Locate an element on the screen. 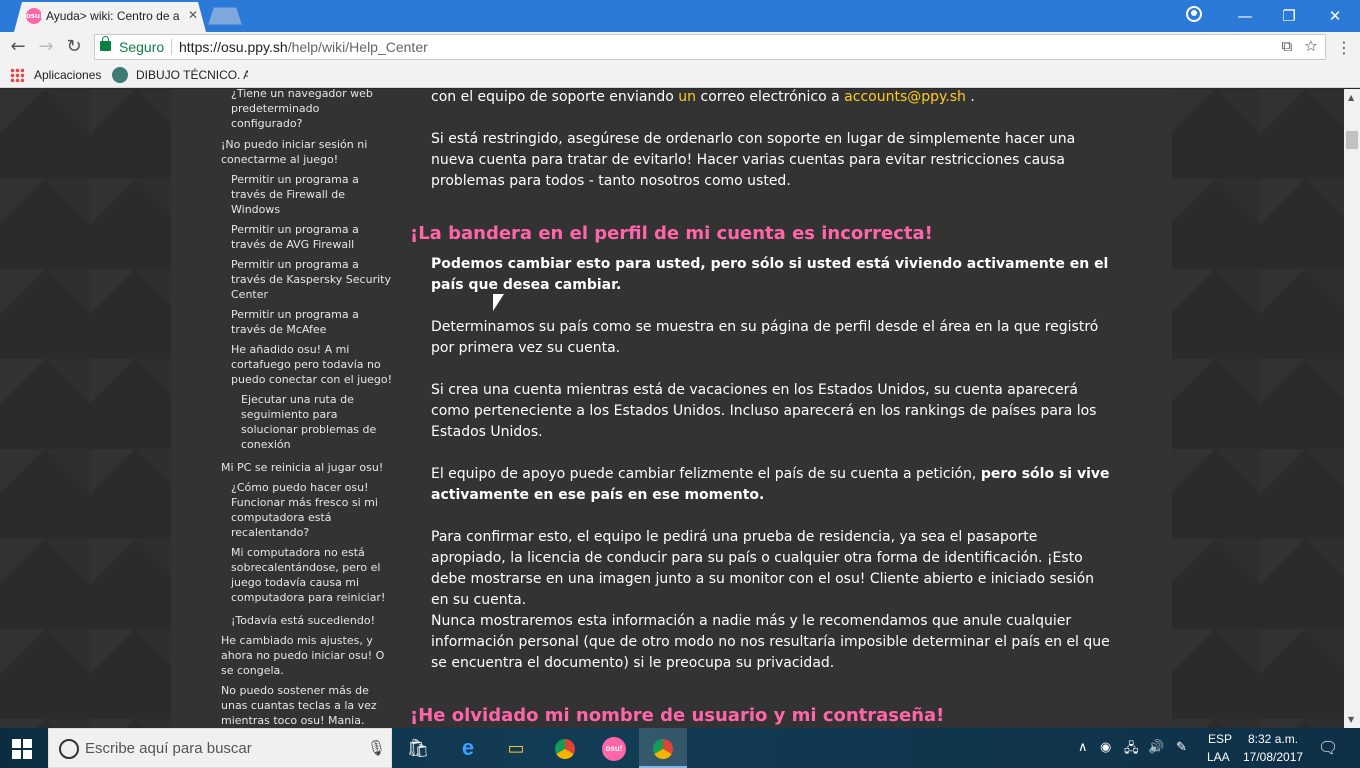 Image resolution: width=1360 pixels, height=768 pixels. back-arrow-icon: ← is located at coordinates (18, 47).